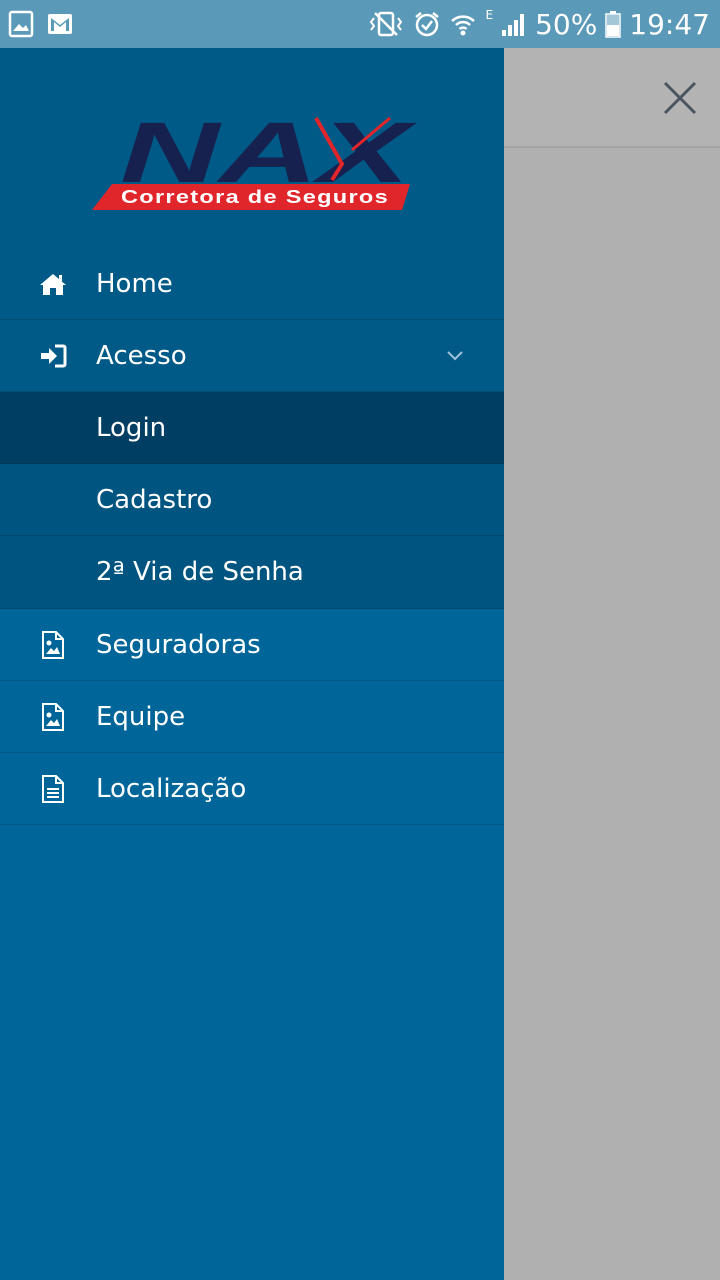 This screenshot has width=720, height=1280. What do you see at coordinates (252, 500) in the screenshot?
I see `submenu-item-cadastro: Cadastro` at bounding box center [252, 500].